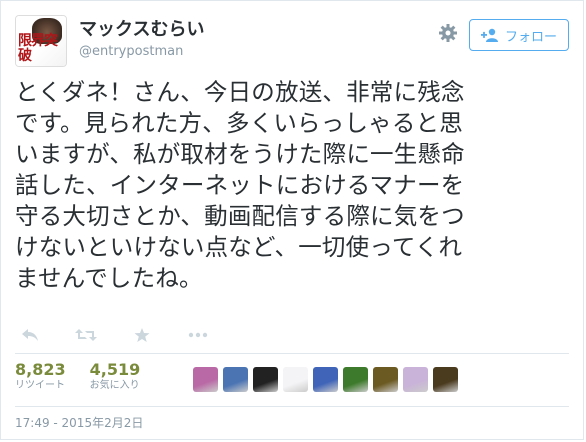 This screenshot has height=442, width=586. What do you see at coordinates (240, 154) in the screenshot?
I see `tweet-text-line: いますが、私が取材をうけた際に一生懸命` at bounding box center [240, 154].